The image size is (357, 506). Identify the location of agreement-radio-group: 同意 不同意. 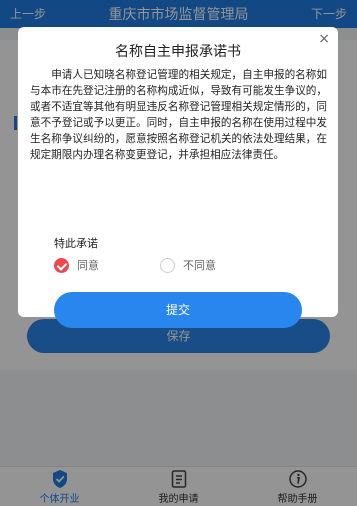
(184, 267).